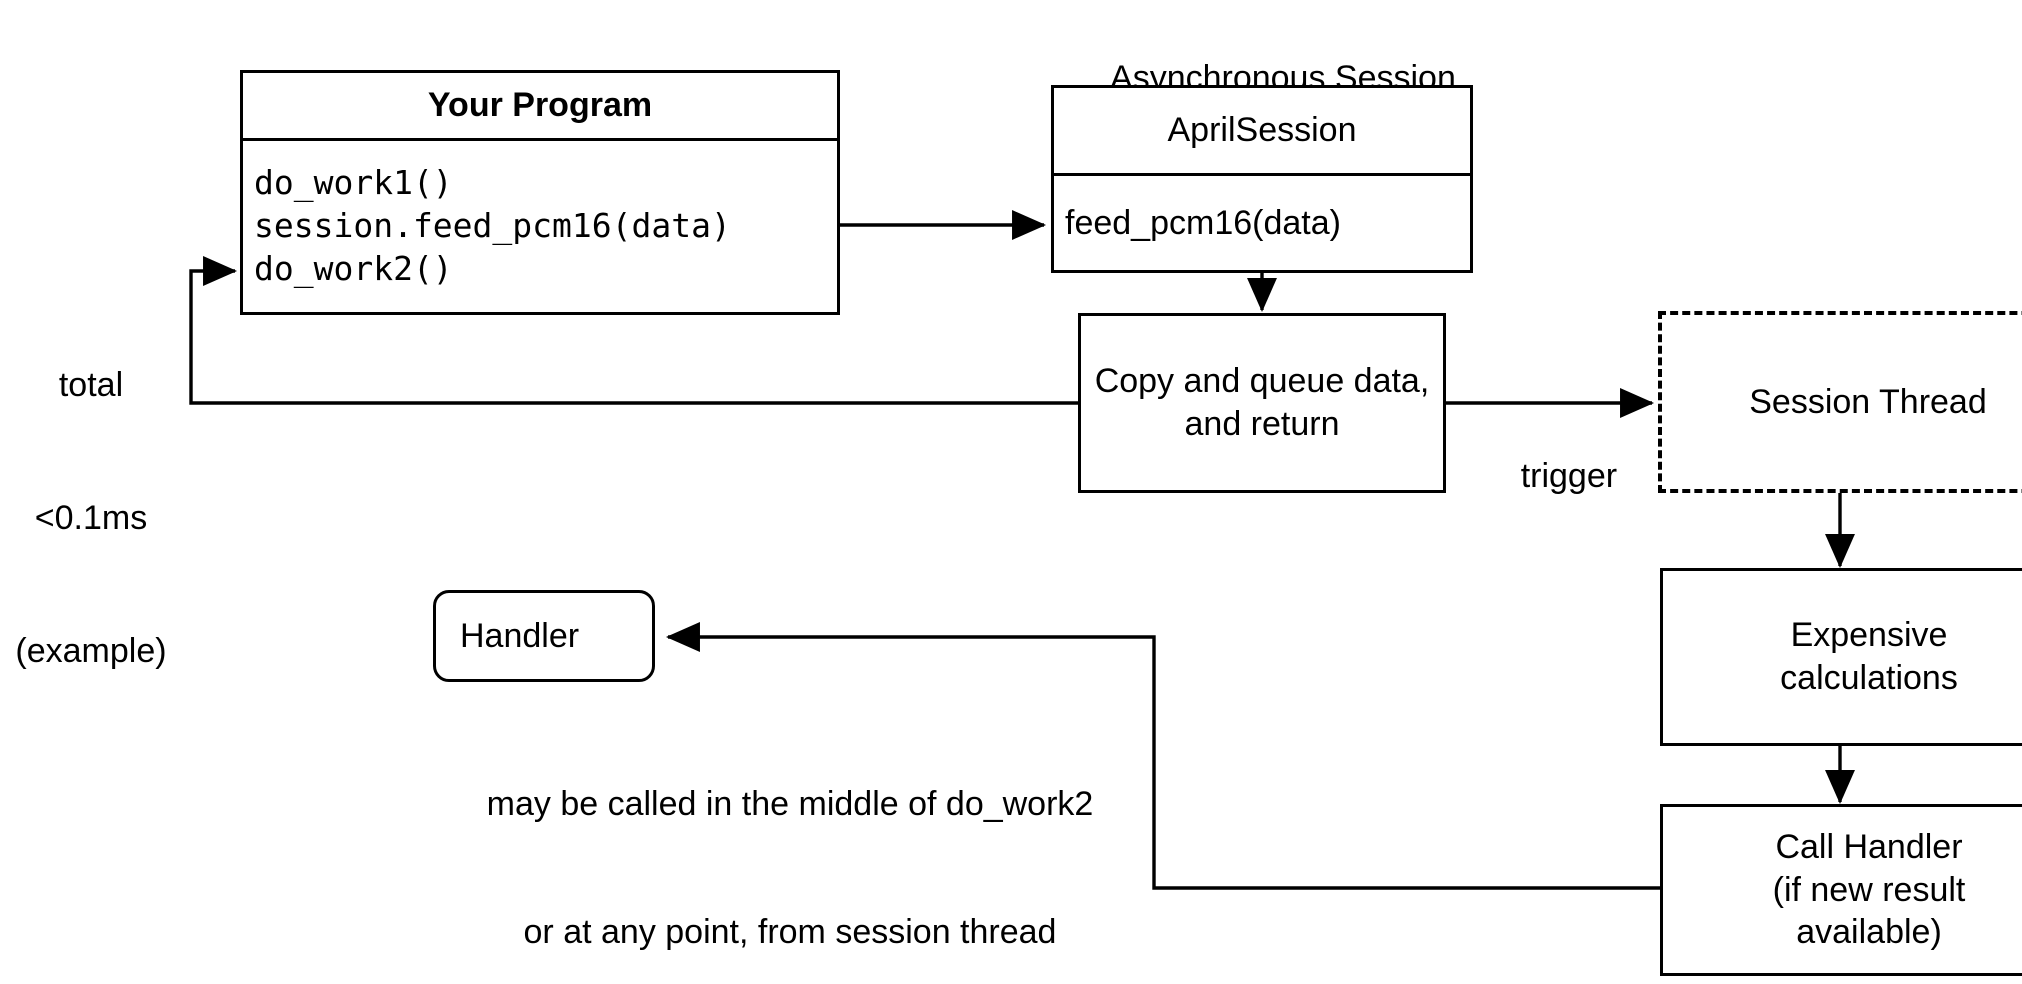  I want to click on april-session-title-text: AprilSession, so click(1262, 129).